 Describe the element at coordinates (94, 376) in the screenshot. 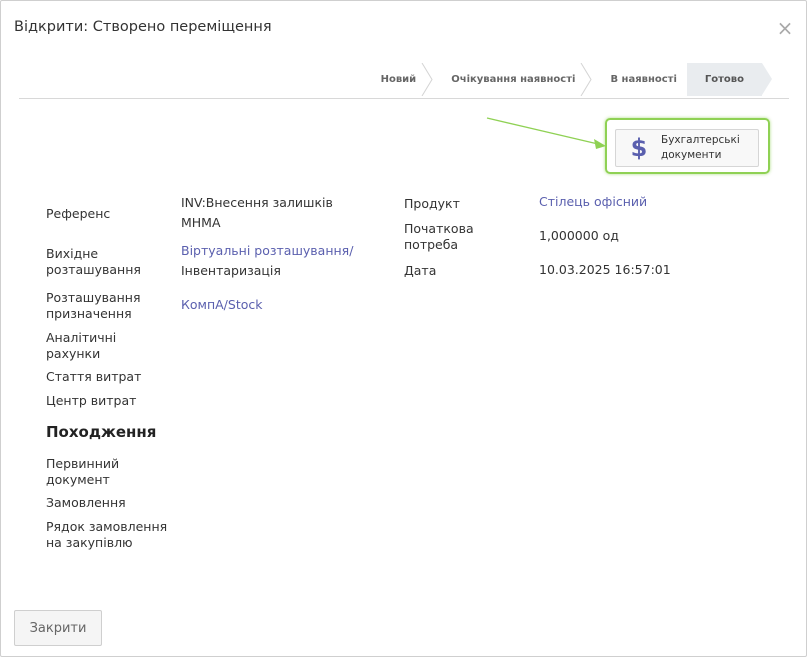

I see `expense-item-label: Стаття витрат` at that location.